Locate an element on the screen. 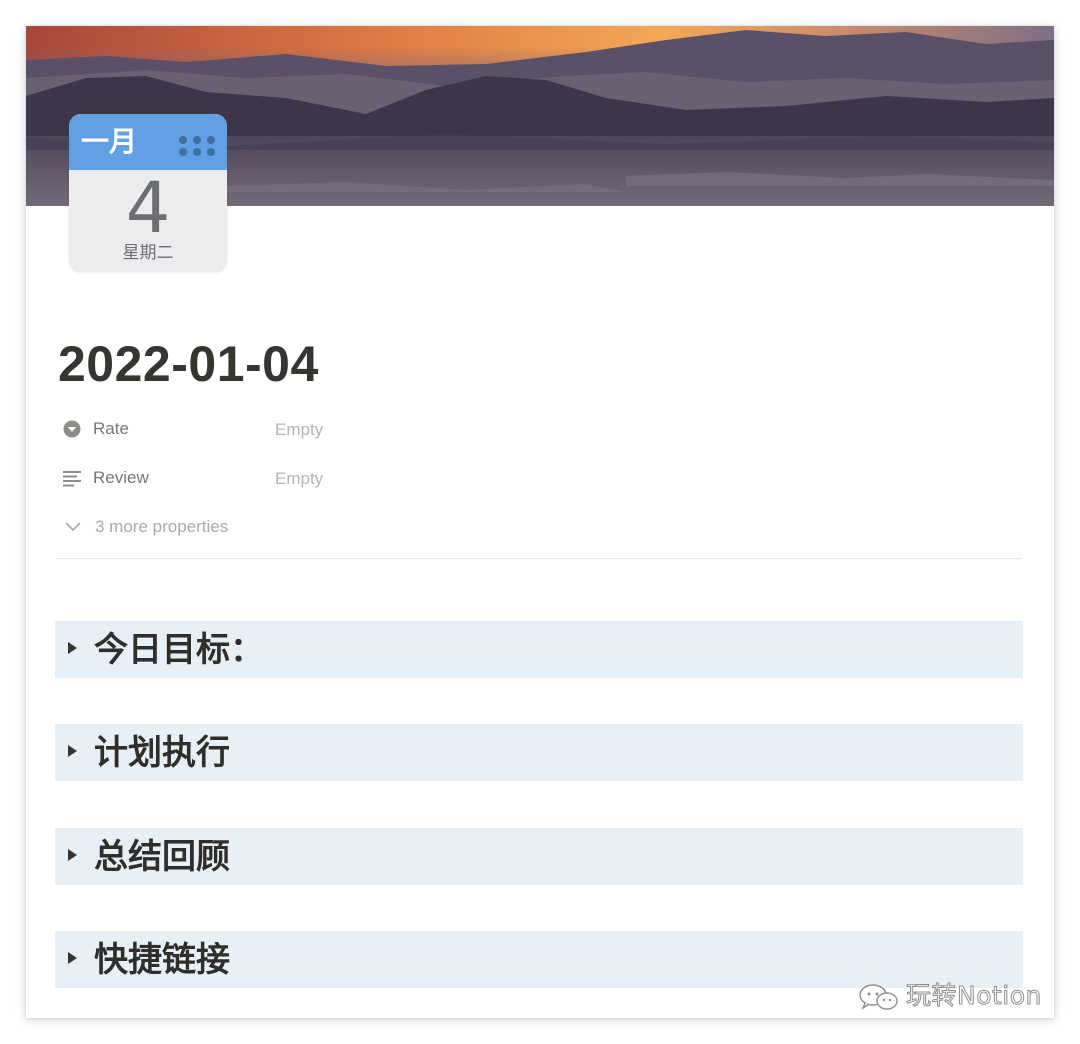 This screenshot has height=1044, width=1080. calendar-dots-icon is located at coordinates (197, 148).